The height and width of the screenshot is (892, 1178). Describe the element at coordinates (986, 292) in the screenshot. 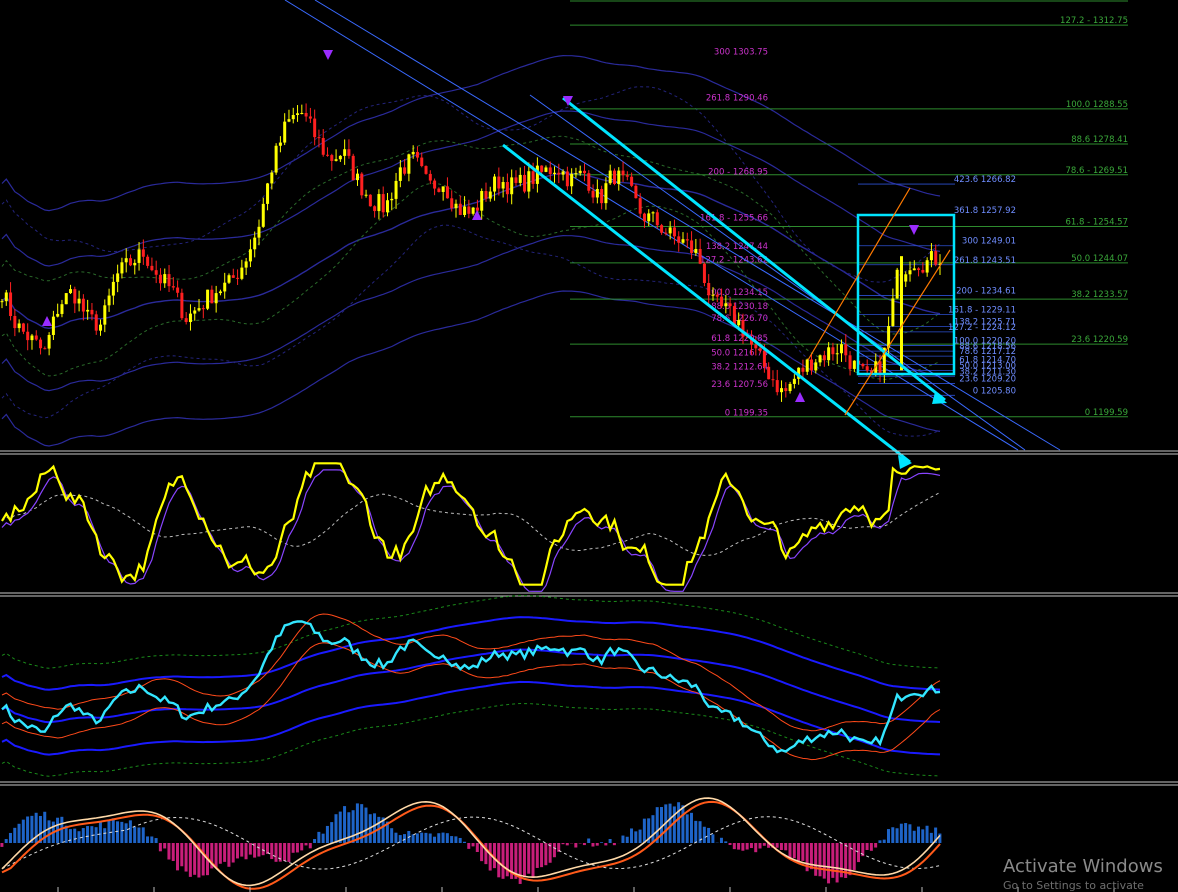

I see `fib-projection-label: 200 - 1234.61` at that location.